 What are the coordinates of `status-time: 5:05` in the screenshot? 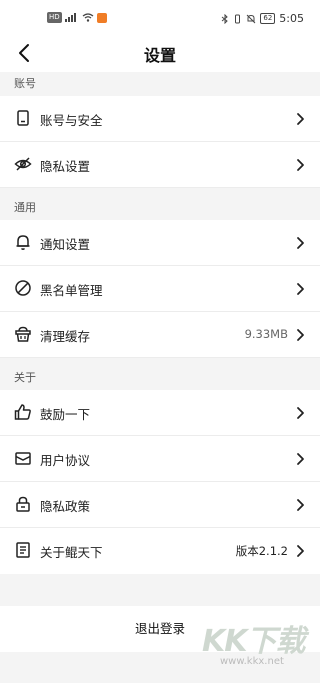 It's located at (291, 18).